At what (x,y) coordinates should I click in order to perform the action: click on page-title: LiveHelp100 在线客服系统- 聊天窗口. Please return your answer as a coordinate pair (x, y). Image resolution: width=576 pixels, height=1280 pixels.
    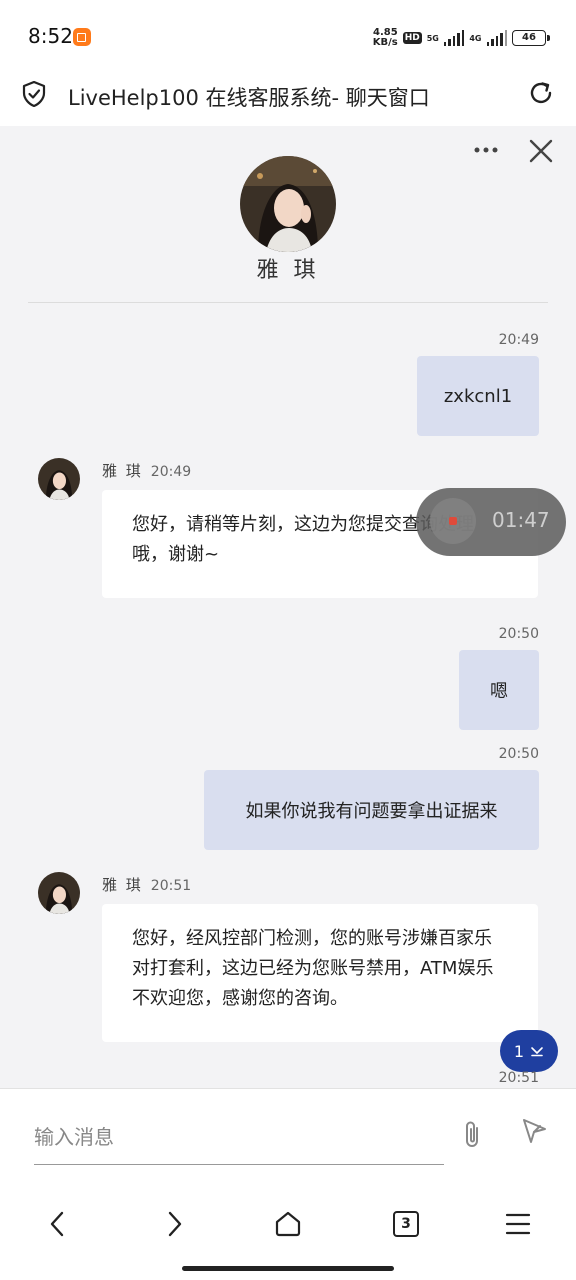
    Looking at the image, I should click on (249, 98).